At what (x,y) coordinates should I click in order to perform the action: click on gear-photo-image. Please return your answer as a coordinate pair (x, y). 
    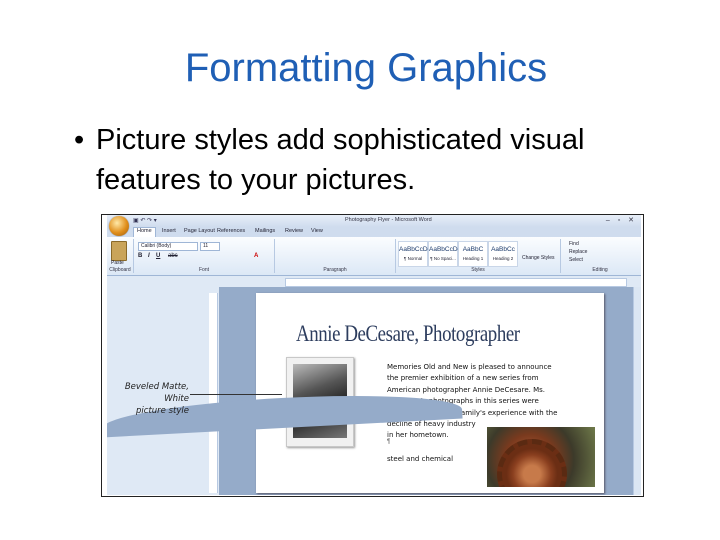
    Looking at the image, I should click on (541, 457).